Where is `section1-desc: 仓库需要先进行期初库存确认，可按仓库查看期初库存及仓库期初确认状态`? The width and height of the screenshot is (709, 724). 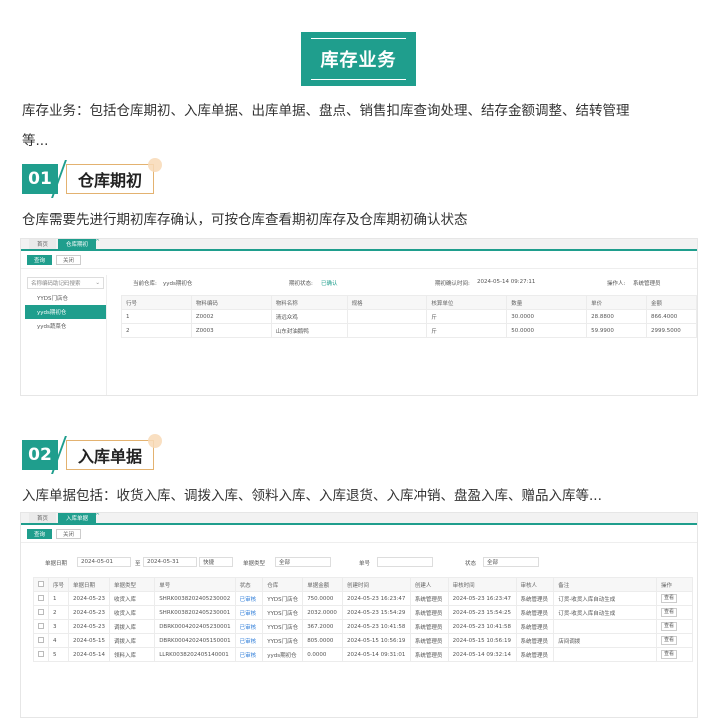
section1-desc: 仓库需要先进行期初库存确认，可按仓库查看期初库存及仓库期初确认状态 is located at coordinates (245, 220).